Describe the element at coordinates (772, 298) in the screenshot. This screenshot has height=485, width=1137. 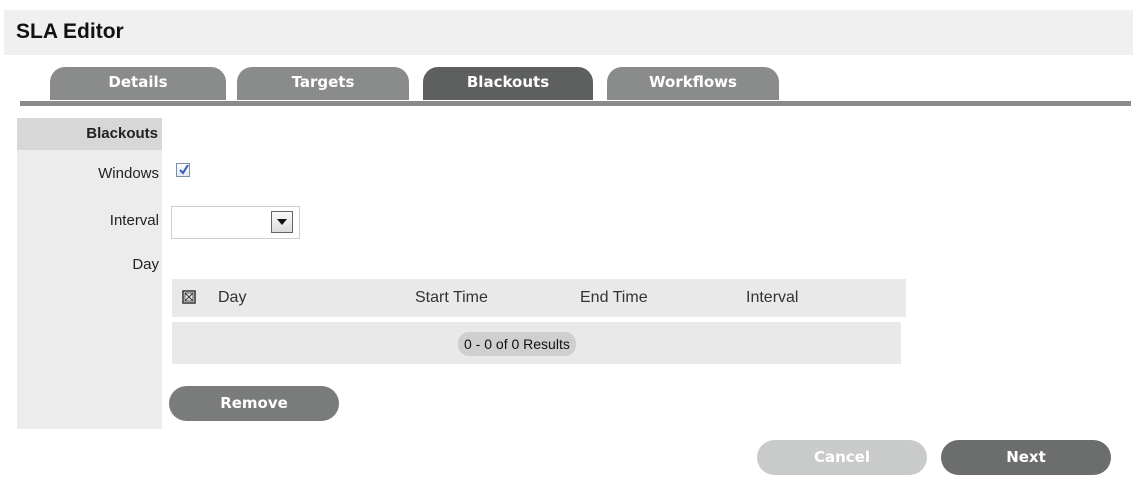
I see `column-header-interval: Interval` at that location.